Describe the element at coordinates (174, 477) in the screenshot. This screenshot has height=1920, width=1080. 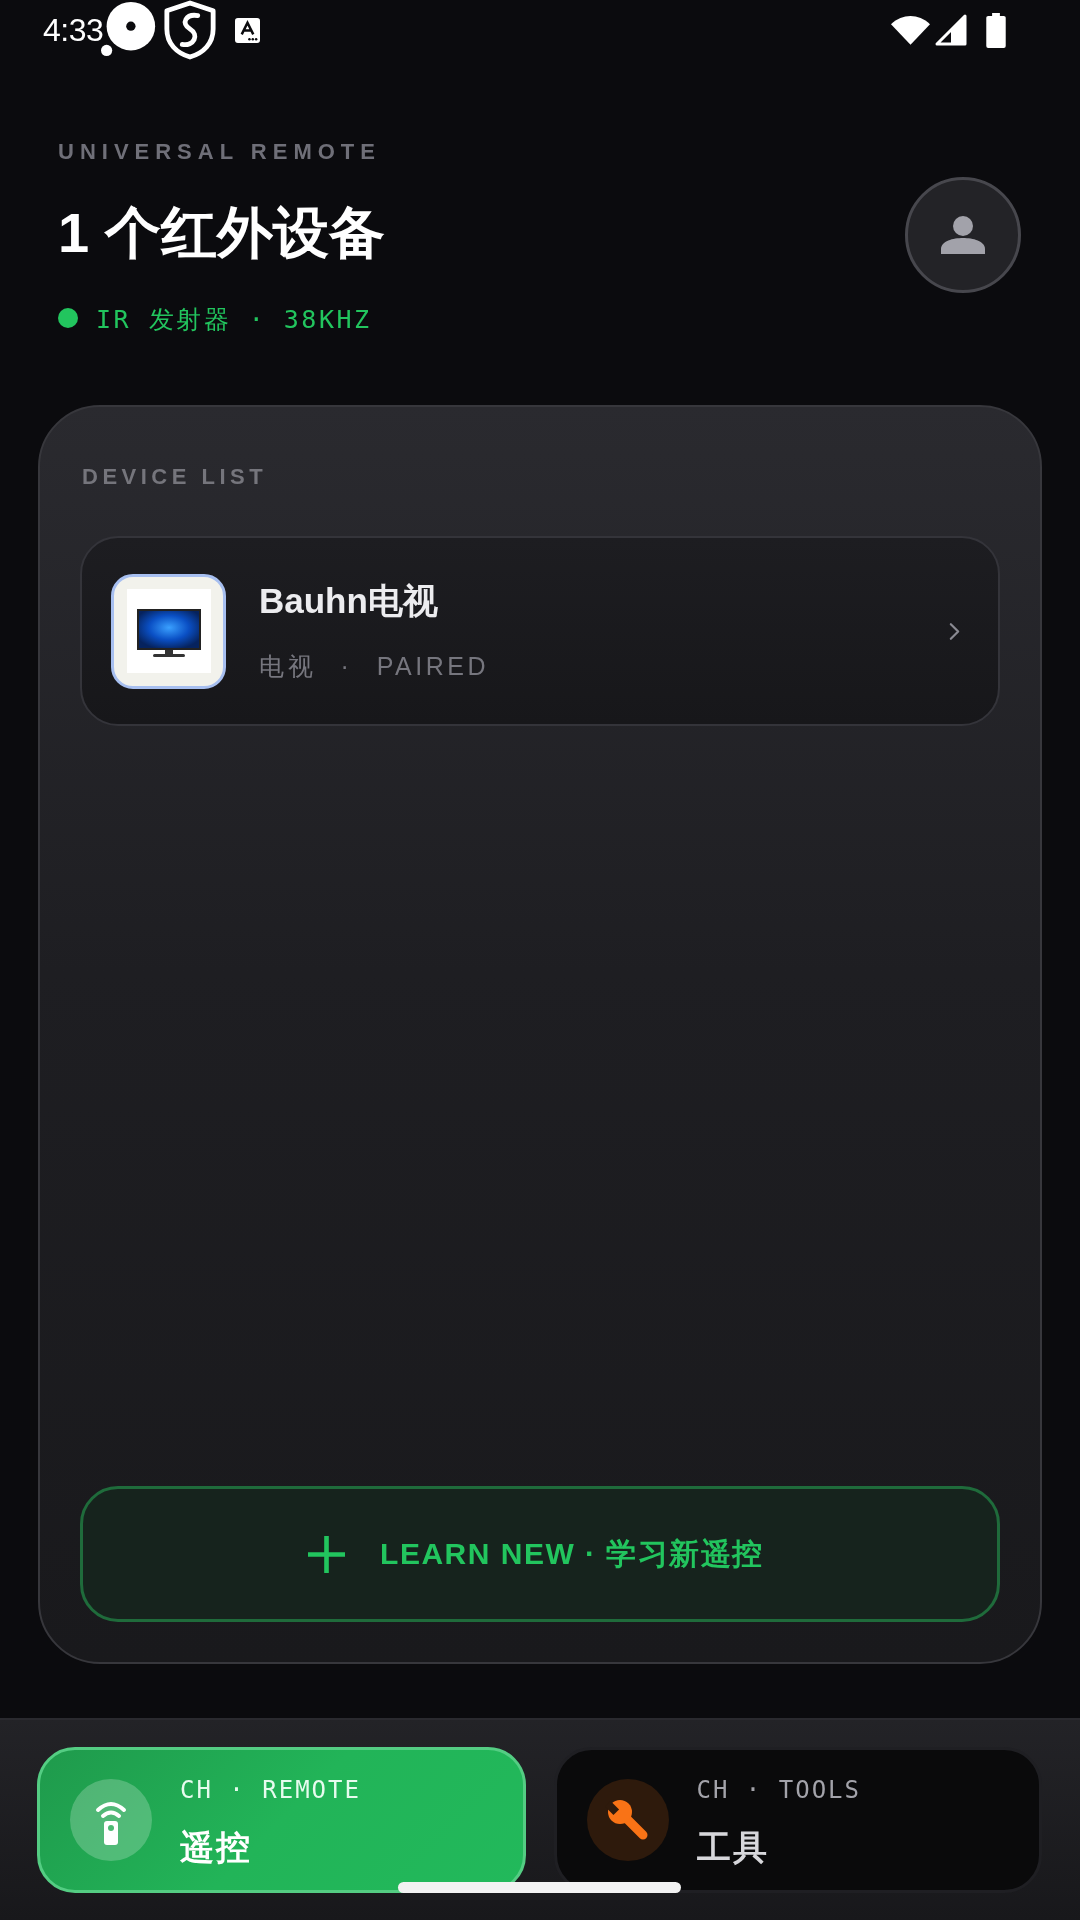
I see `section-title: DEVICE LIST` at that location.